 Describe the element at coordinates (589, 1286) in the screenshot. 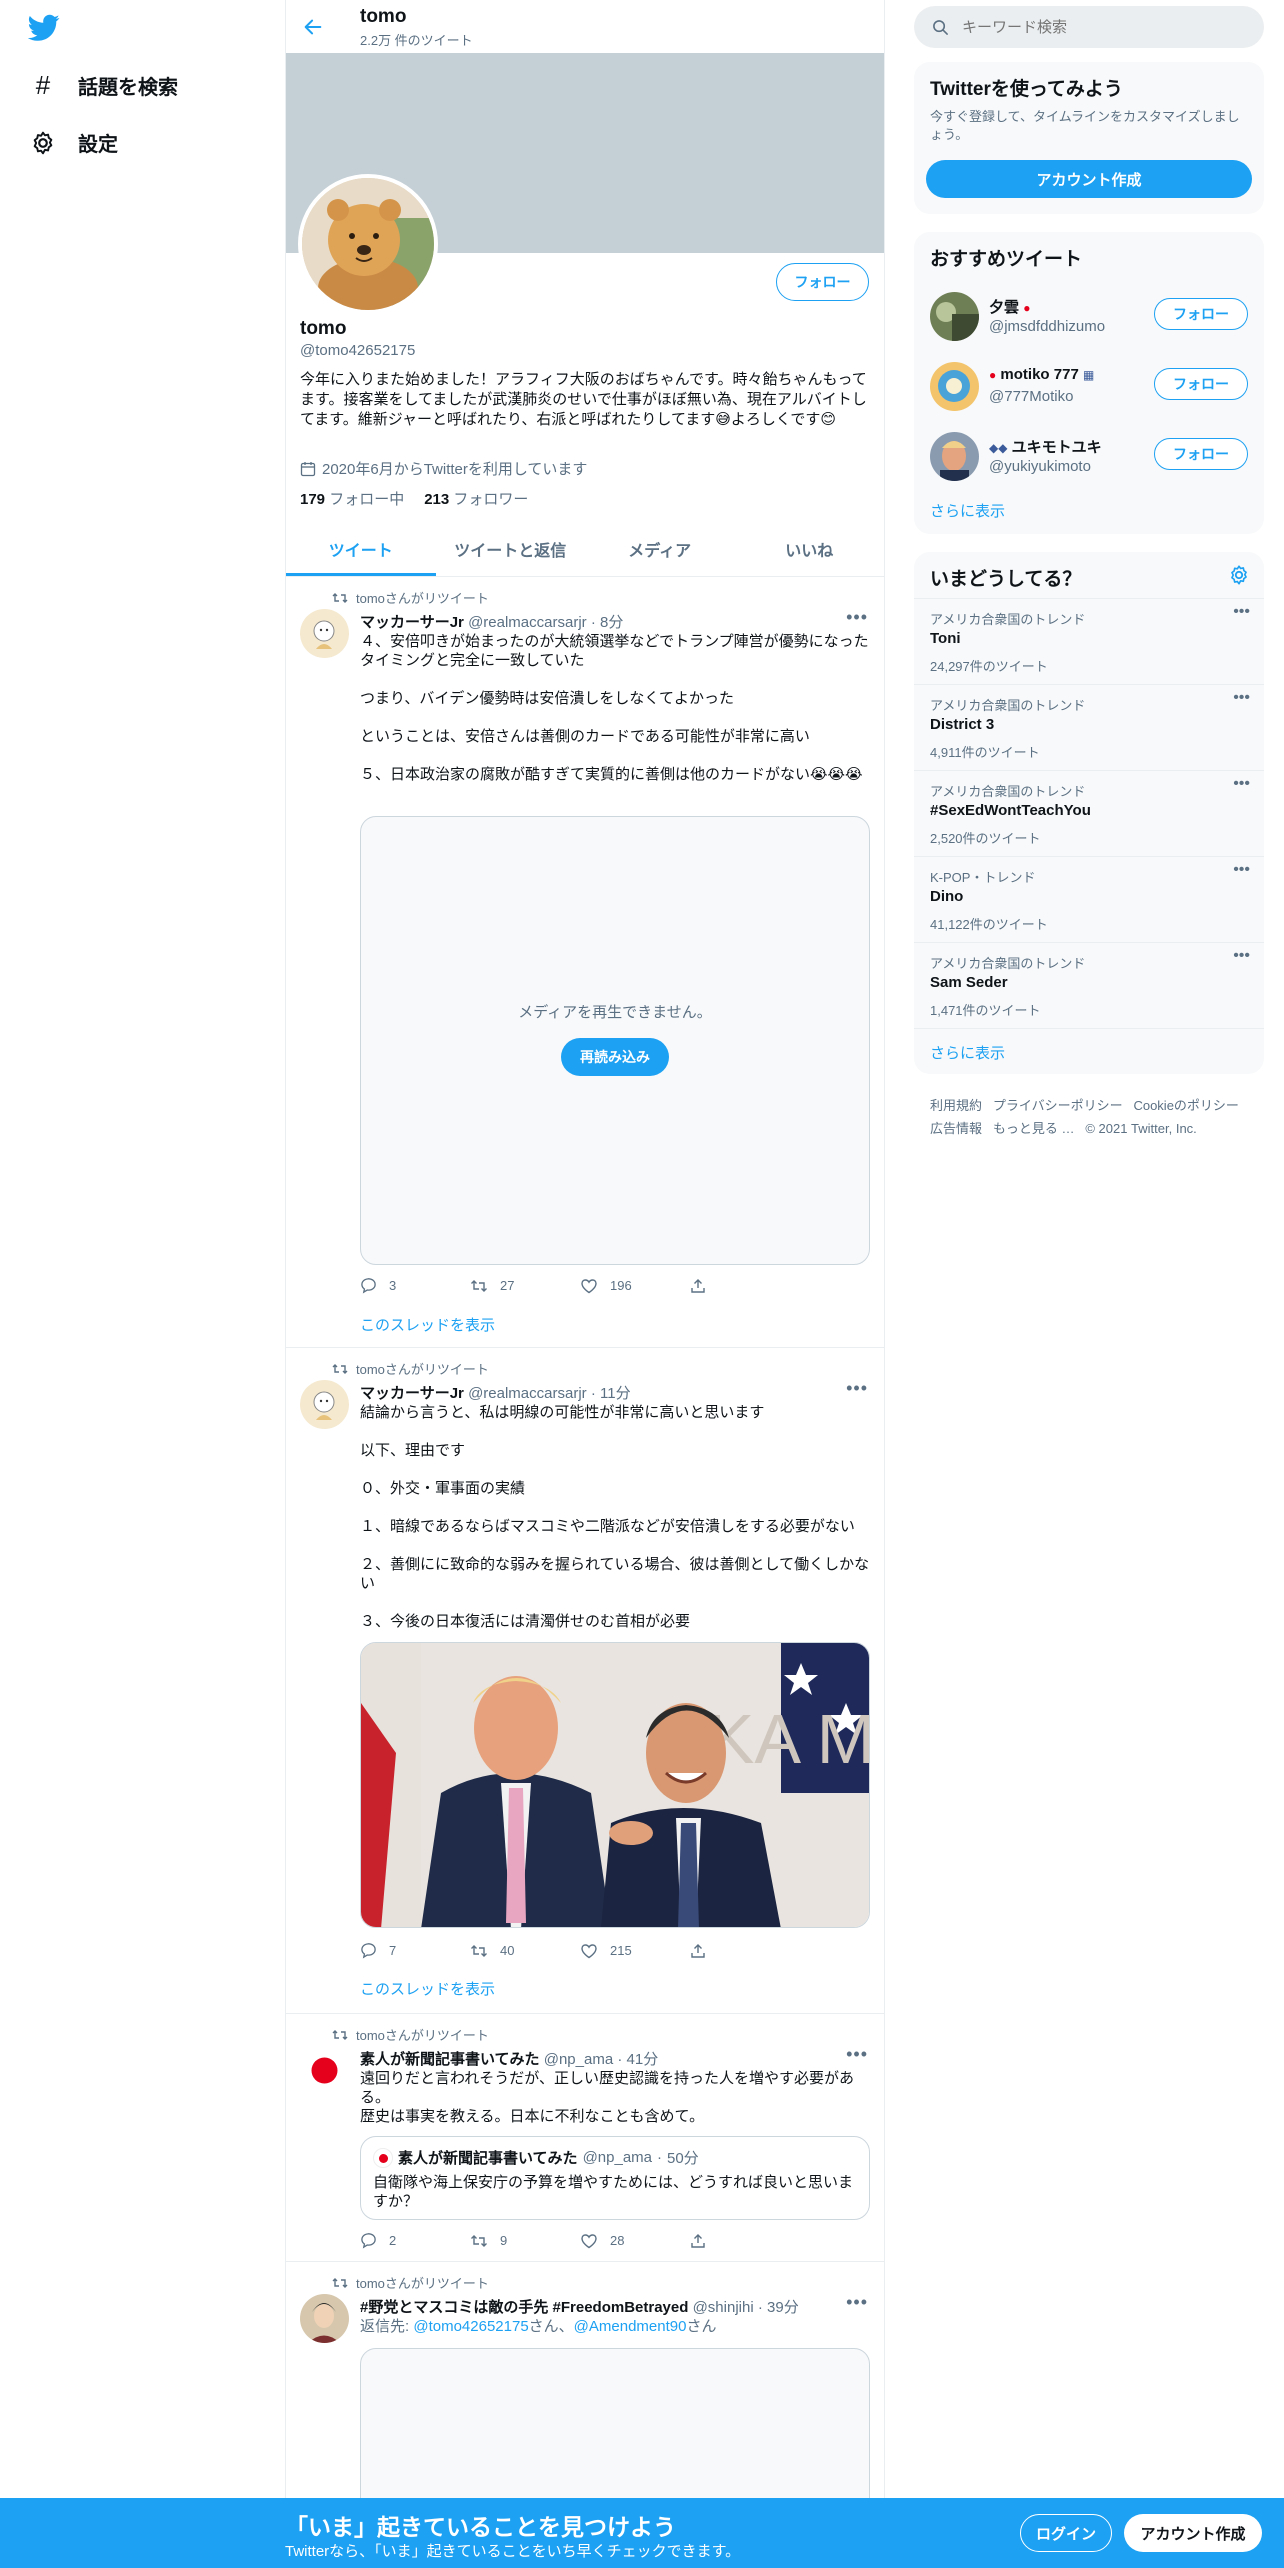

I see `heart-icon` at that location.